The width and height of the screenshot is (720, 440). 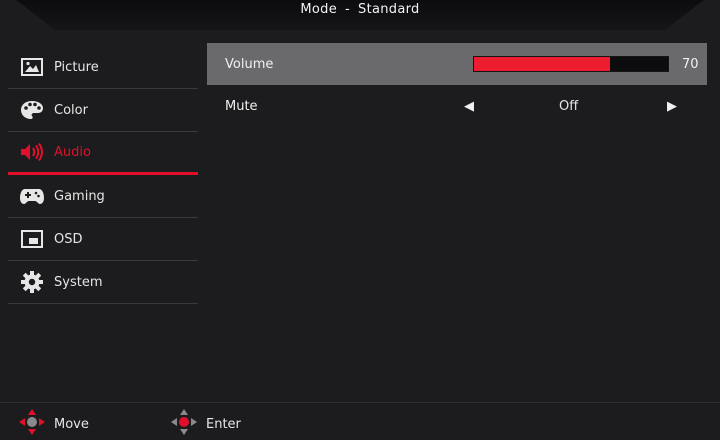 What do you see at coordinates (32, 239) in the screenshot?
I see `osd-window-icon` at bounding box center [32, 239].